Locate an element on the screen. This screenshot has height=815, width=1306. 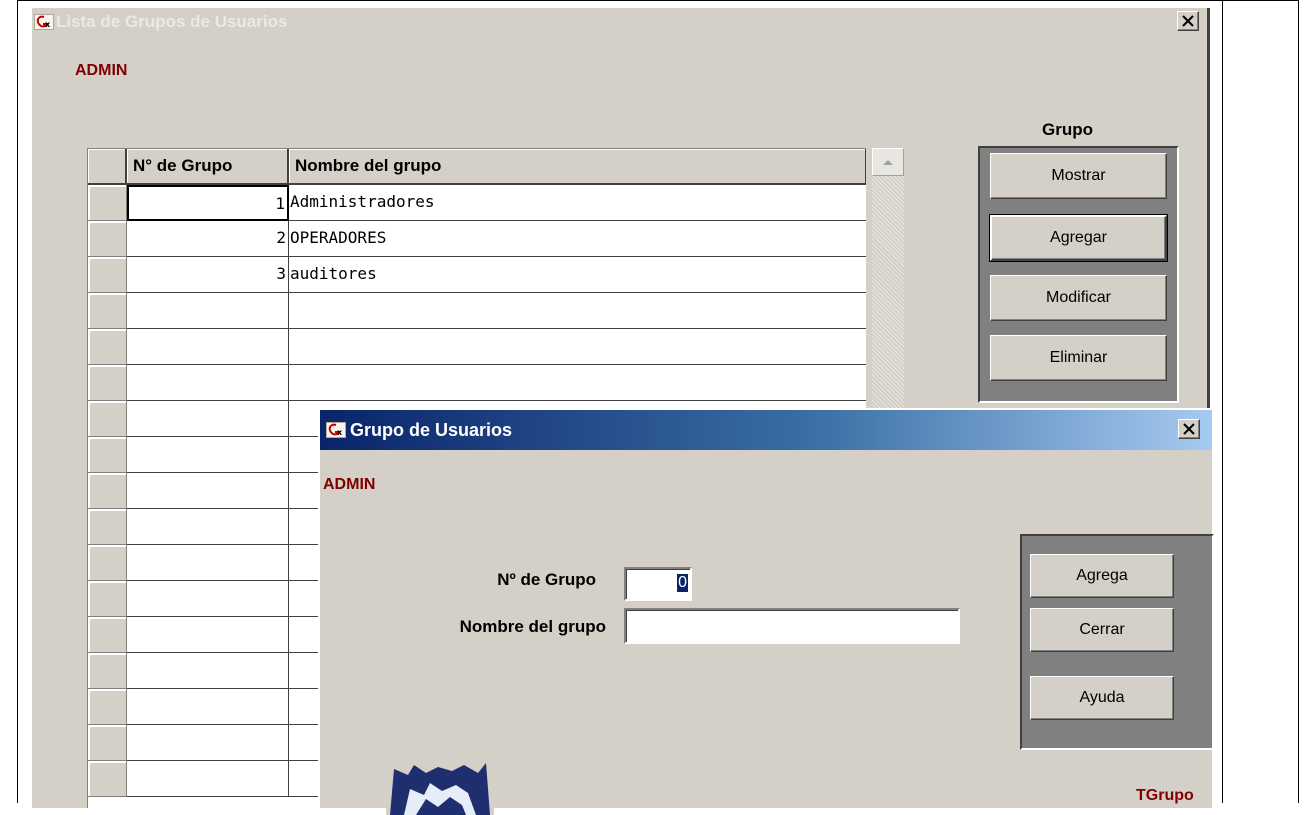
group-panel-title: Grupo is located at coordinates (1067, 129).